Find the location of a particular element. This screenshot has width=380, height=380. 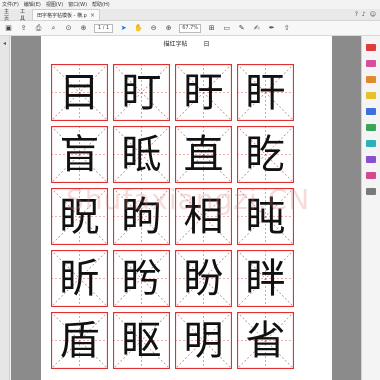

hand-tool-icon: ✋ is located at coordinates (138, 28).